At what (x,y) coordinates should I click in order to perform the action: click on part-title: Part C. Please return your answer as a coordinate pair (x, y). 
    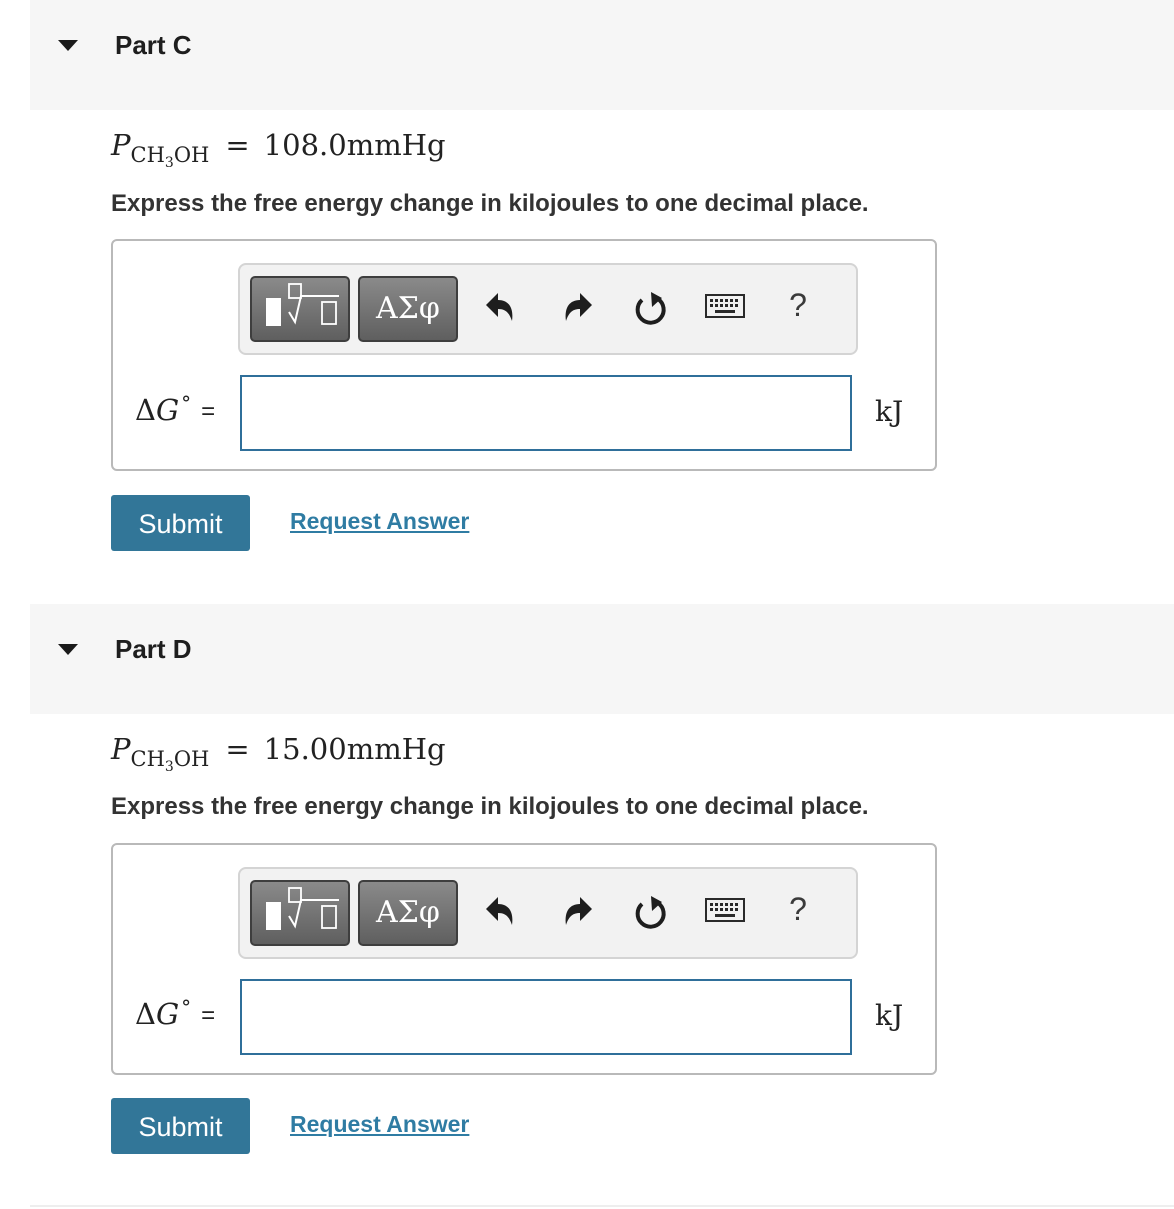
    Looking at the image, I should click on (153, 45).